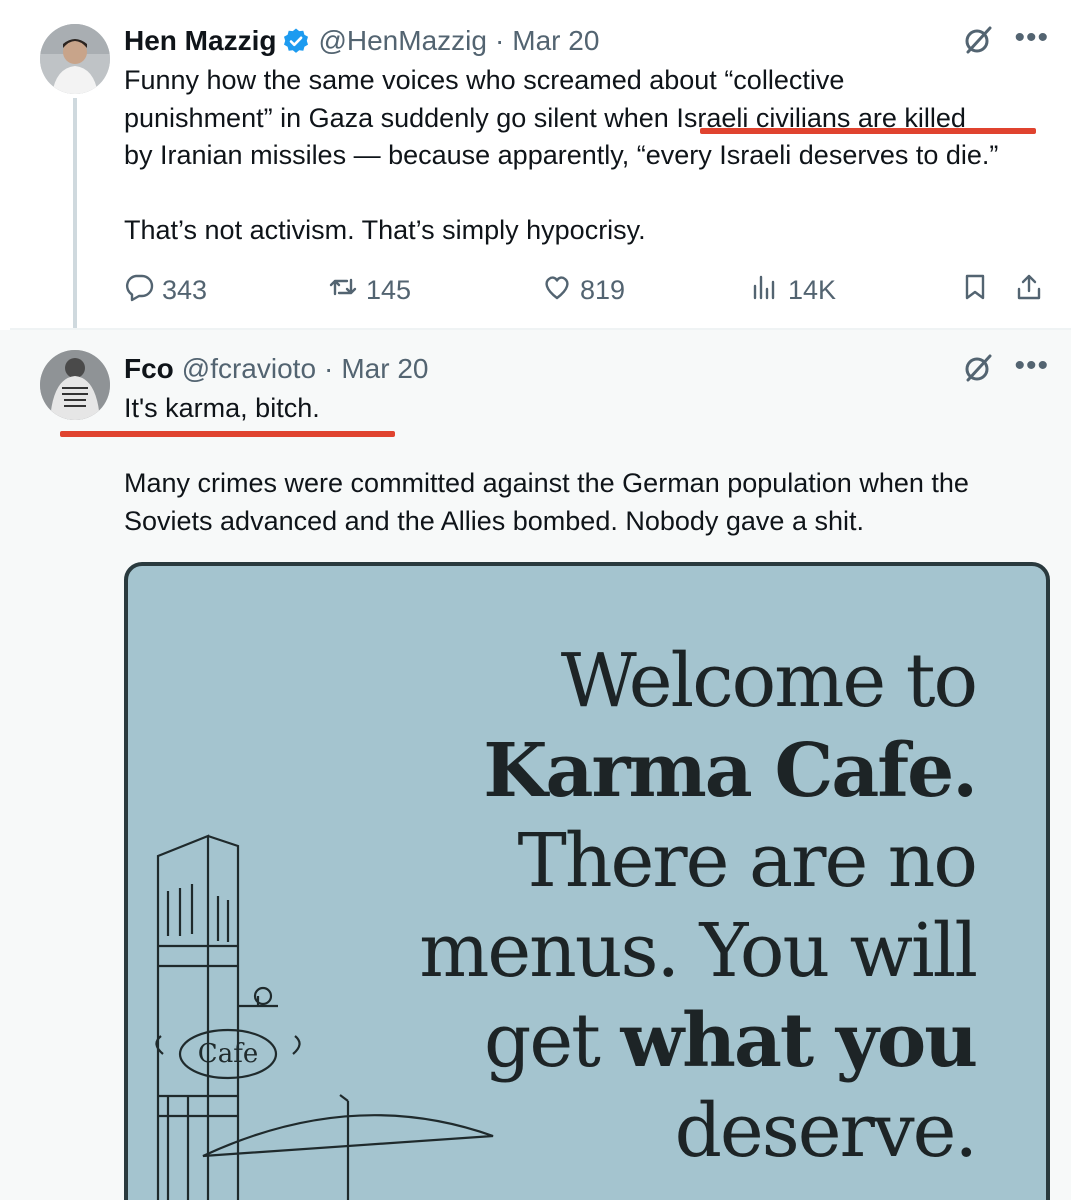  I want to click on meme-line: Karma Cafe., so click(730, 771).